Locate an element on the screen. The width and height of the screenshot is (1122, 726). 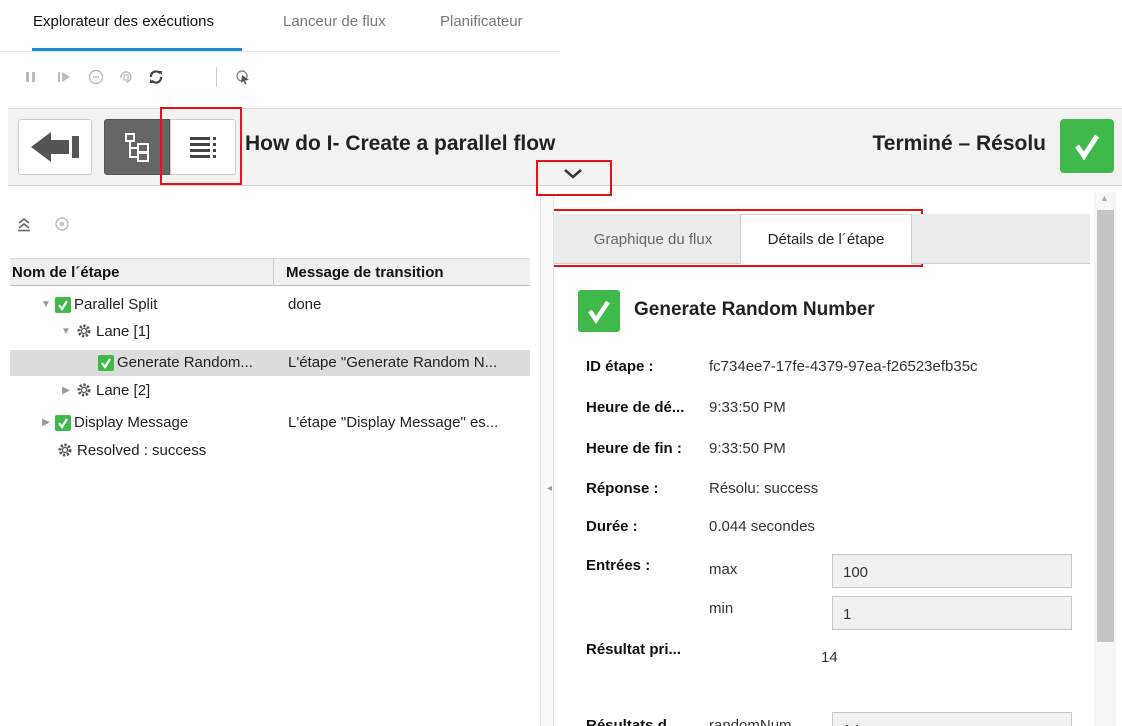
top-divider is located at coordinates (280, 51).